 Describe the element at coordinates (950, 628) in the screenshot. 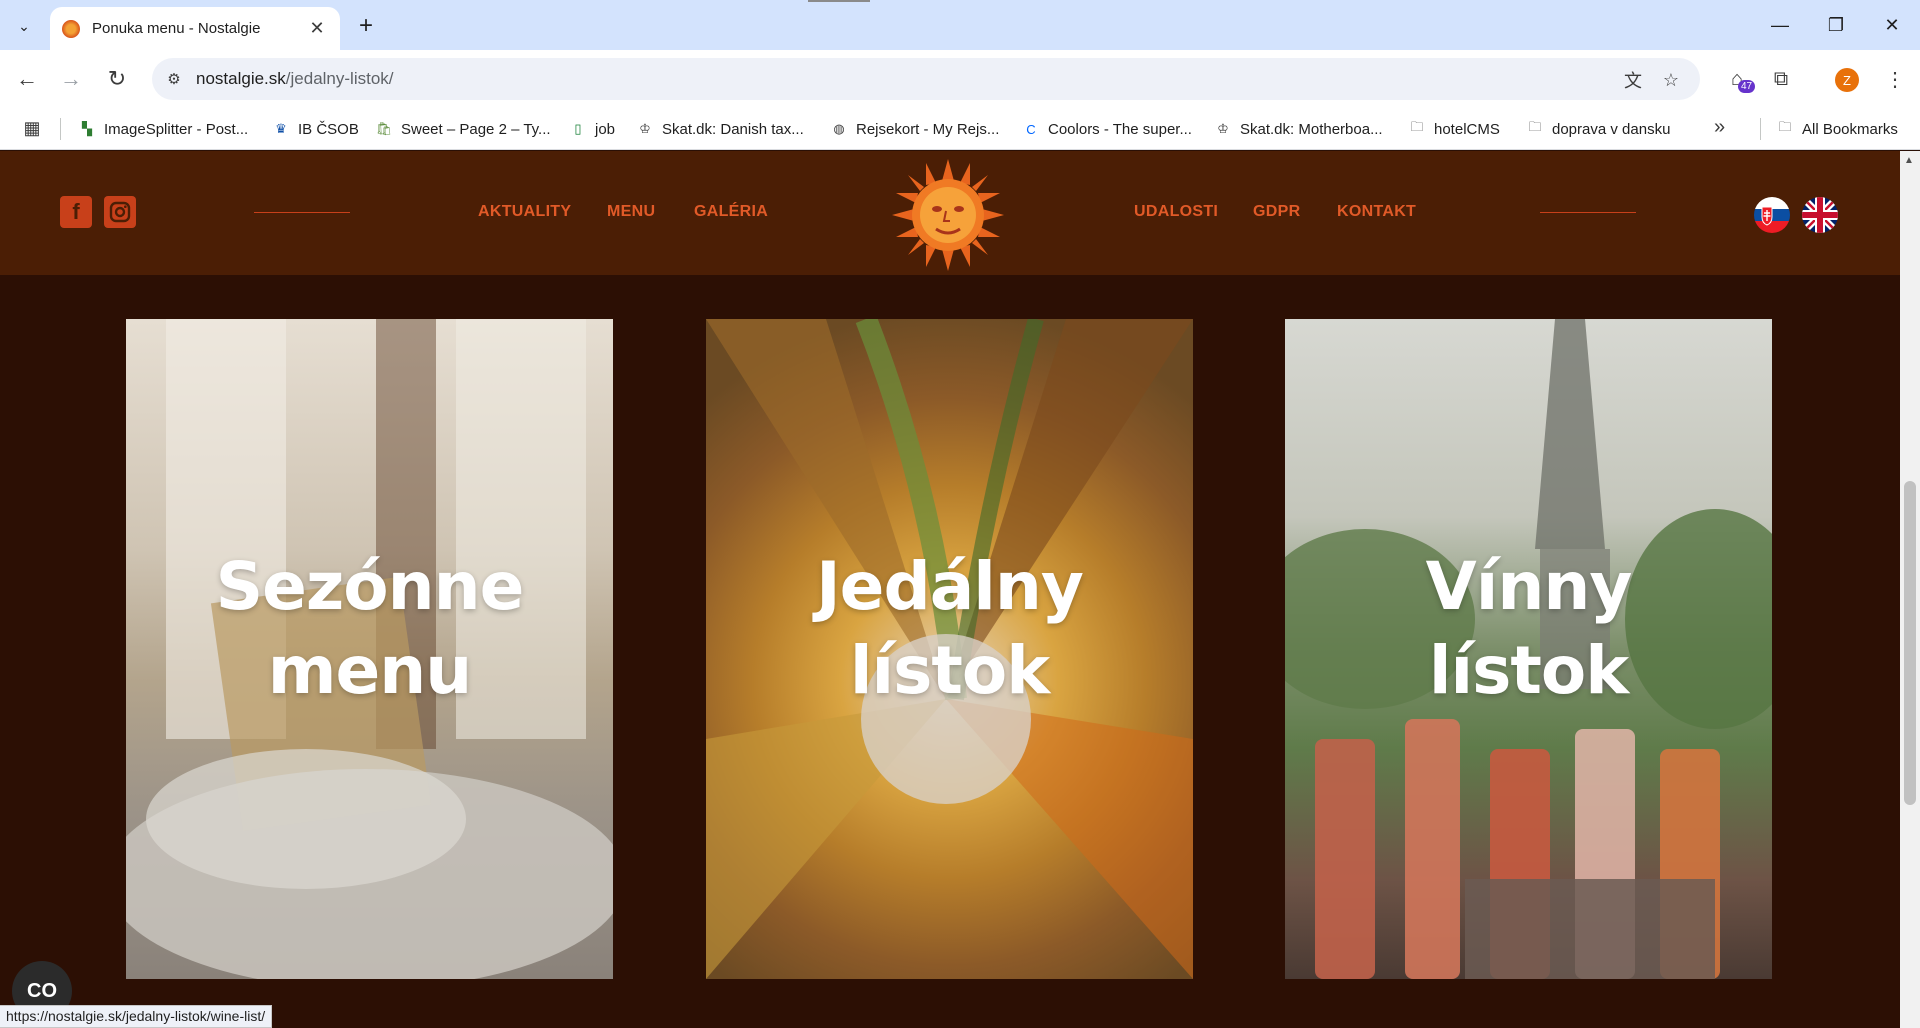

I see `card-title-food: Jedálny lístok` at that location.